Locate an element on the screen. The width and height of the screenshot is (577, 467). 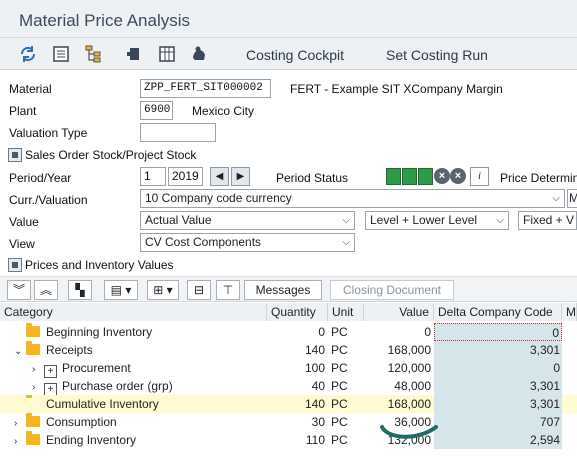
toolbar: Costing Cockpit Set Costing Run is located at coordinates (288, 54).